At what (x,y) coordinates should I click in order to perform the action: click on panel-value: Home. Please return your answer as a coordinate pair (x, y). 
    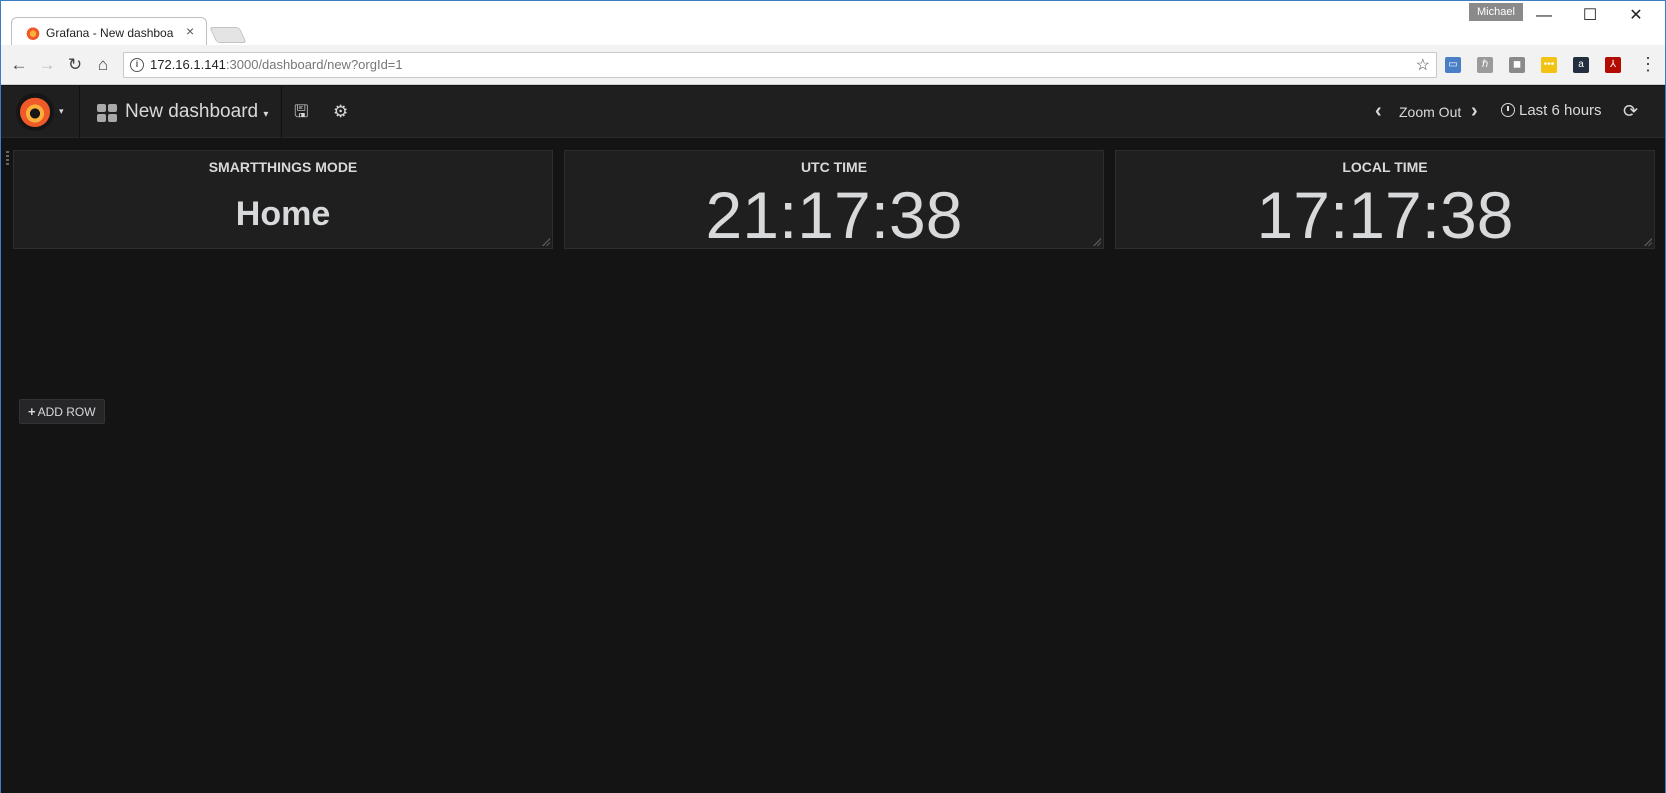
    Looking at the image, I should click on (283, 214).